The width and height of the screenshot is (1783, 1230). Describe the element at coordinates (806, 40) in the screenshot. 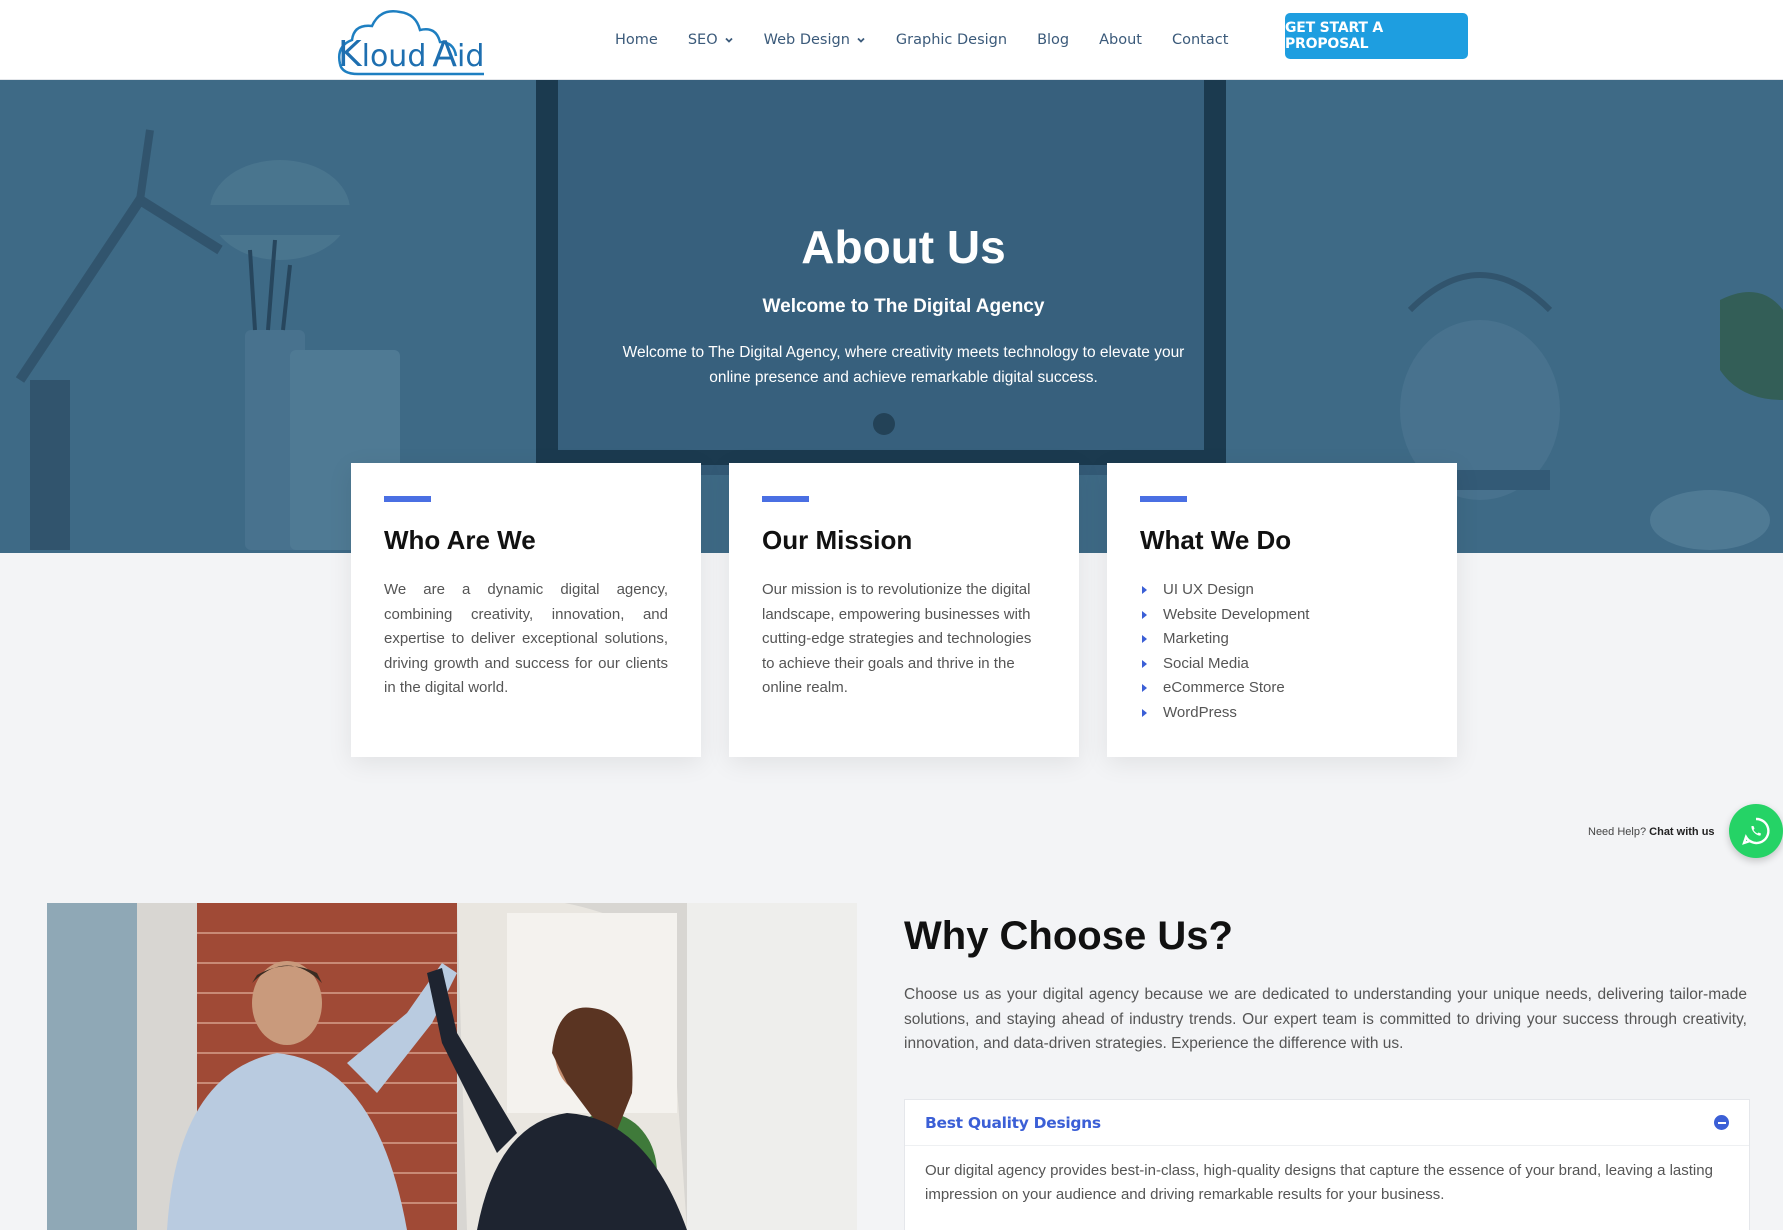

I see `nav-label: Web Design` at that location.